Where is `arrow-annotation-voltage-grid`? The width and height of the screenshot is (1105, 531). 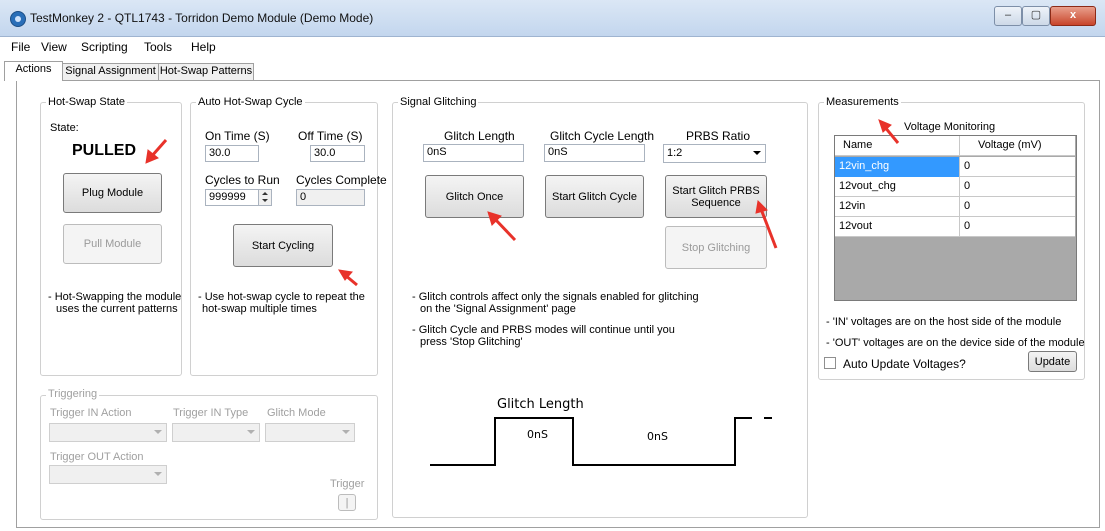 arrow-annotation-voltage-grid is located at coordinates (889, 131).